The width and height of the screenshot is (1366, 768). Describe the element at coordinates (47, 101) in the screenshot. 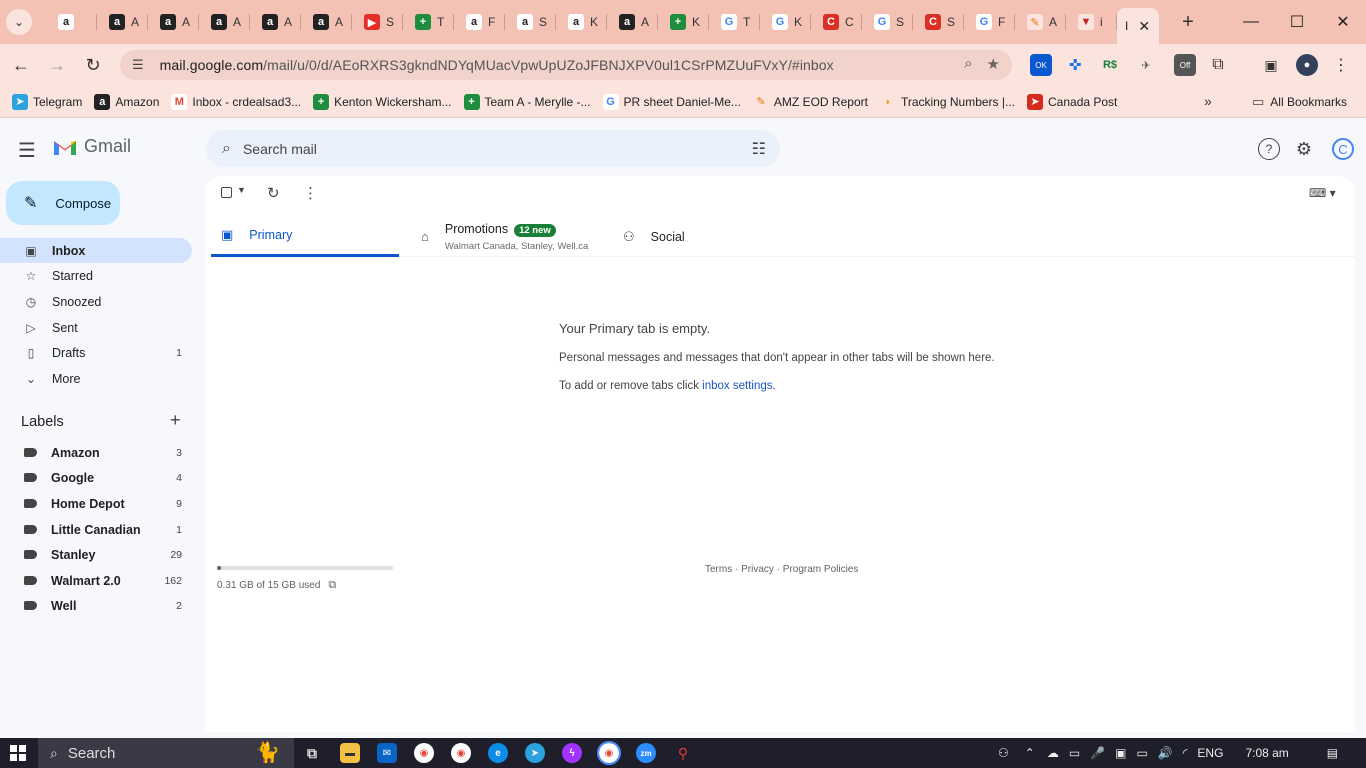

I see `bookmark-item: ➤ Telegram` at that location.